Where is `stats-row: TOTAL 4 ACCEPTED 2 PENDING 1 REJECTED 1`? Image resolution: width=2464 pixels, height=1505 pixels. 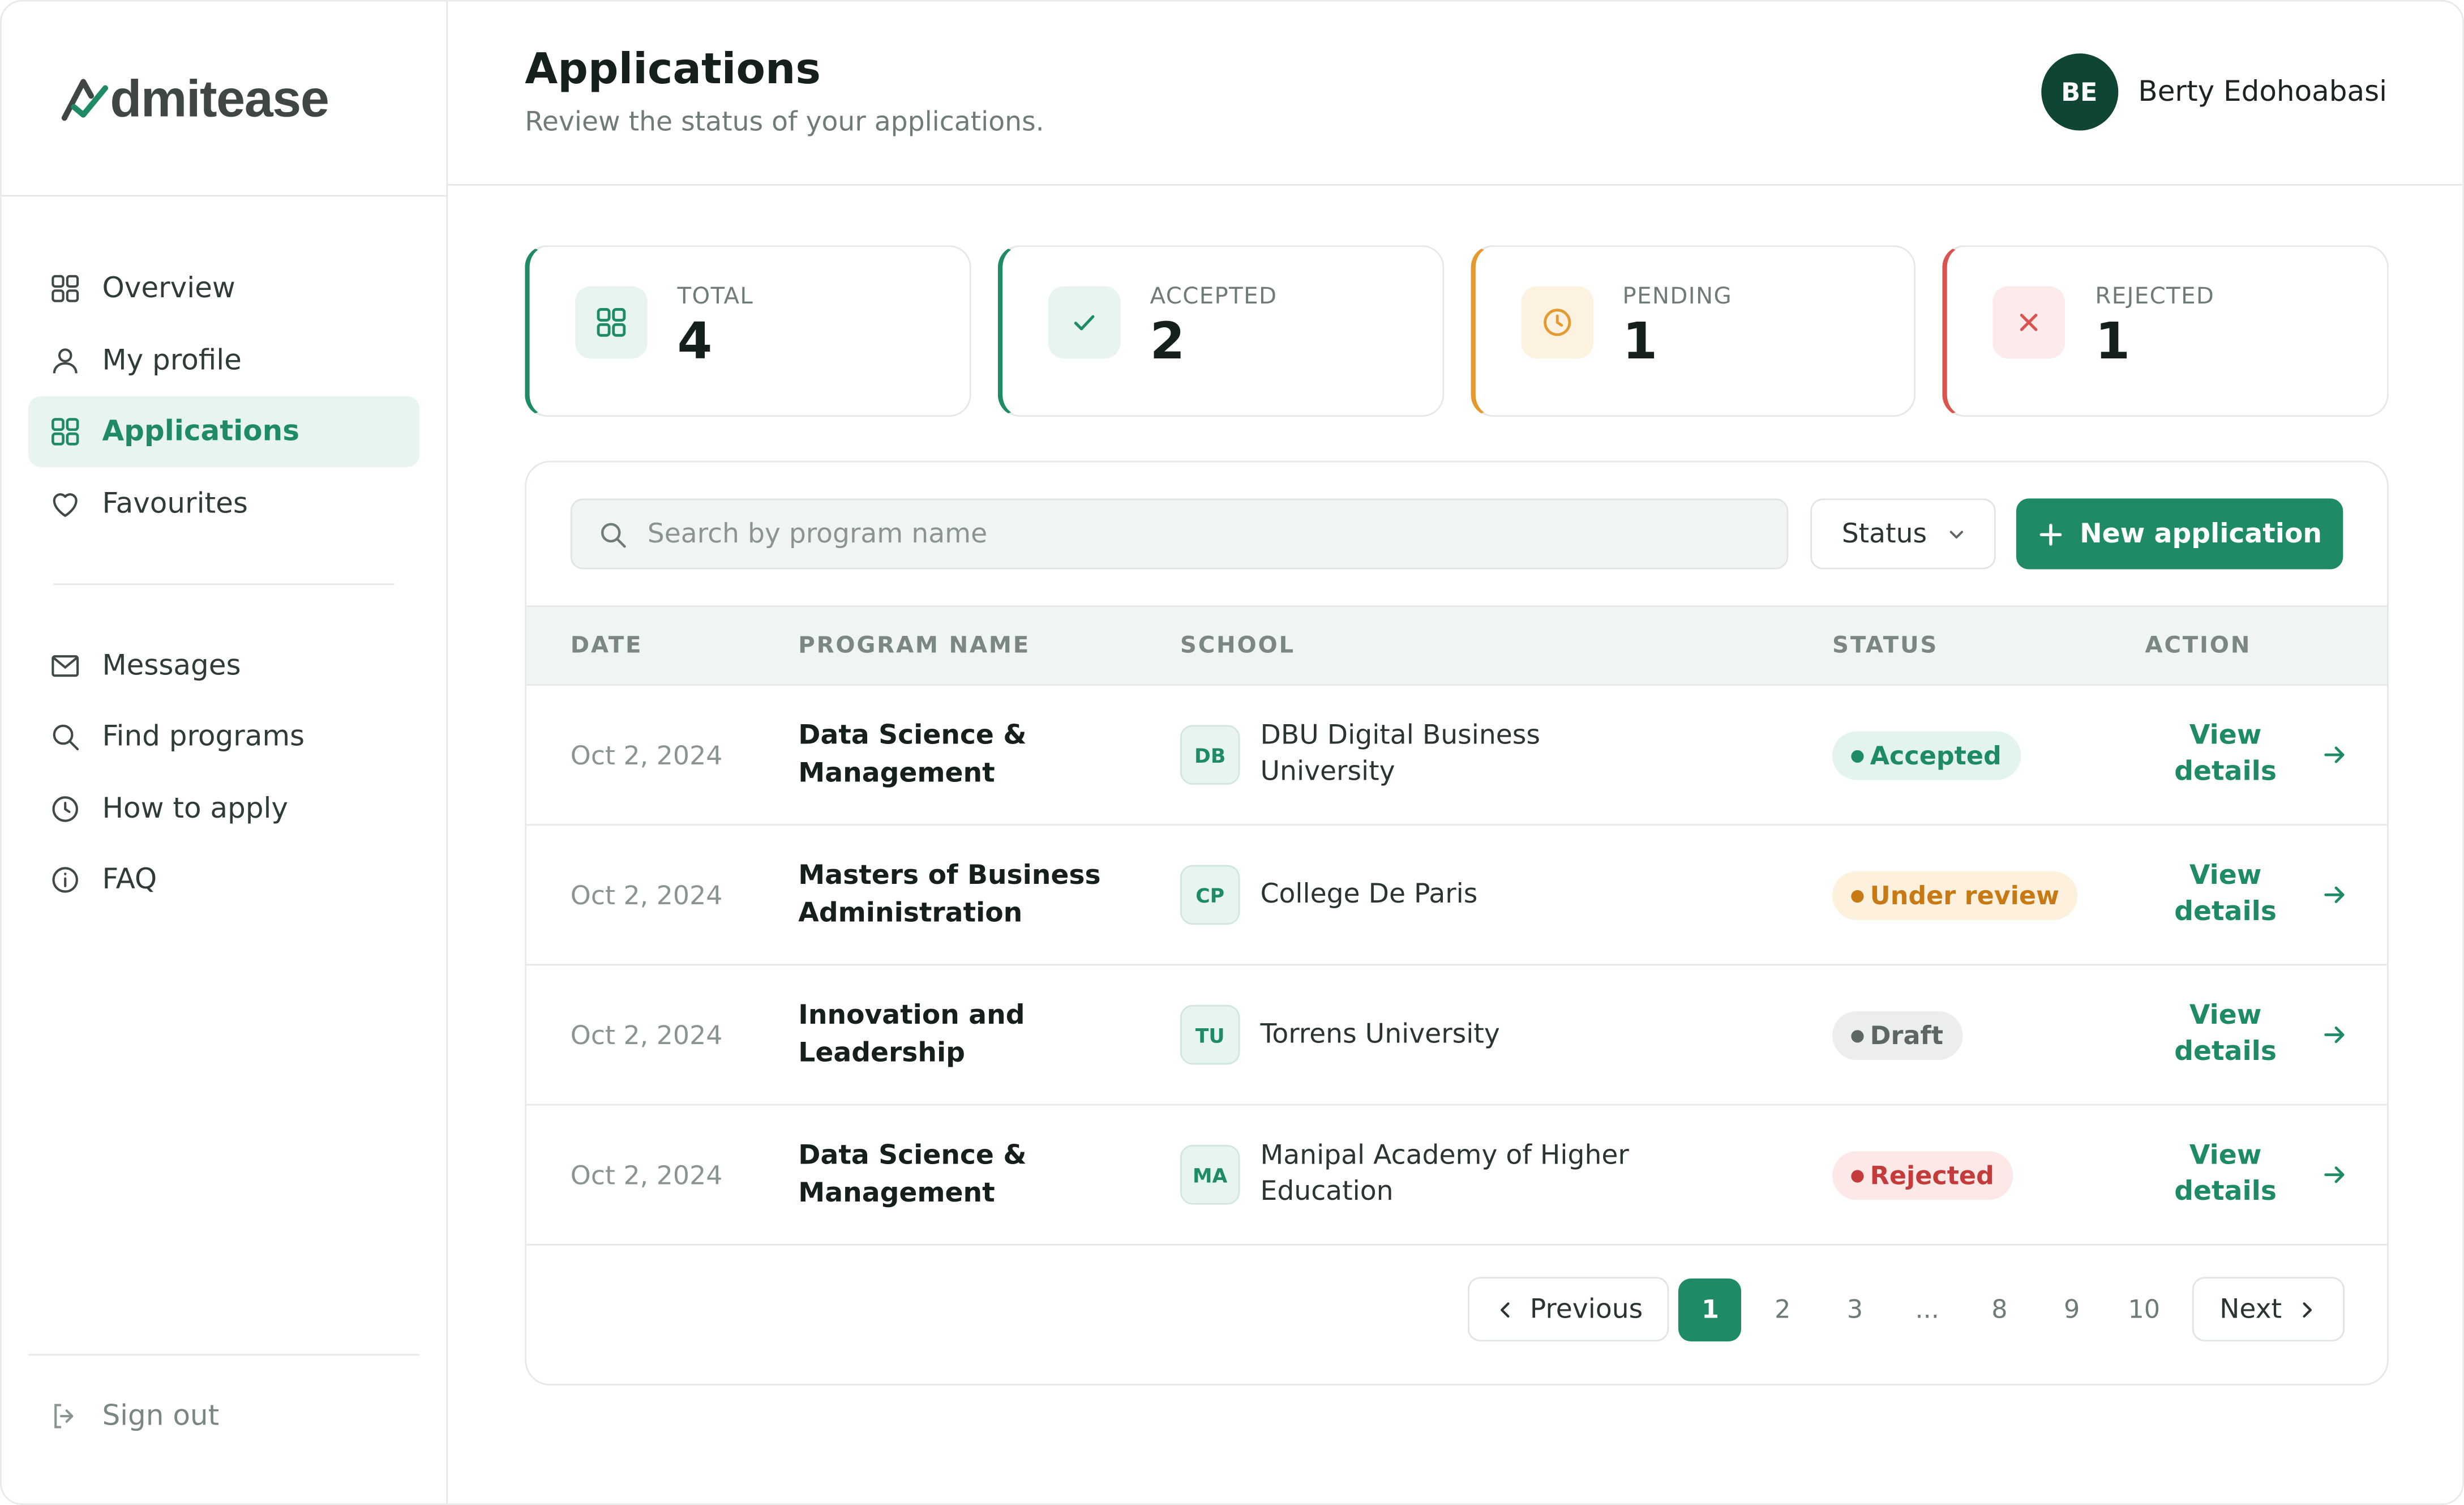
stats-row: TOTAL 4 ACCEPTED 2 PENDING 1 REJECTED 1 is located at coordinates (1457, 331).